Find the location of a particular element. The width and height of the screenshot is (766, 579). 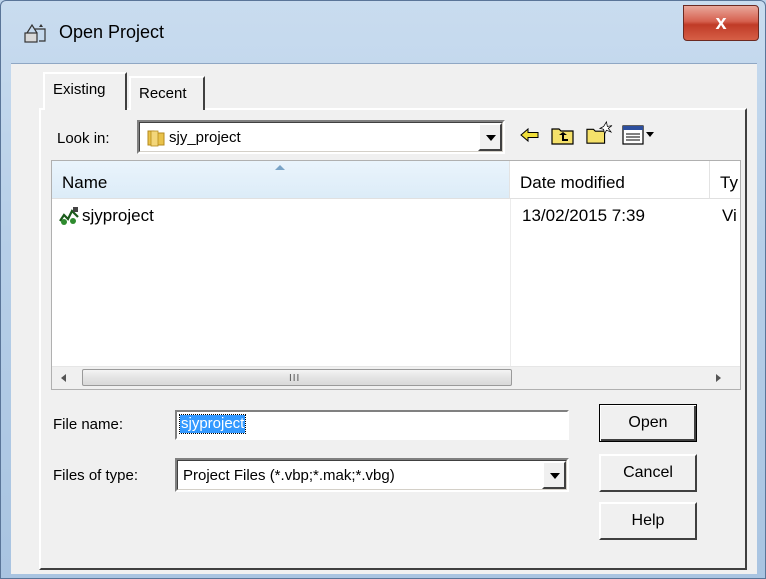

tab-existing: Existing is located at coordinates (85, 91).